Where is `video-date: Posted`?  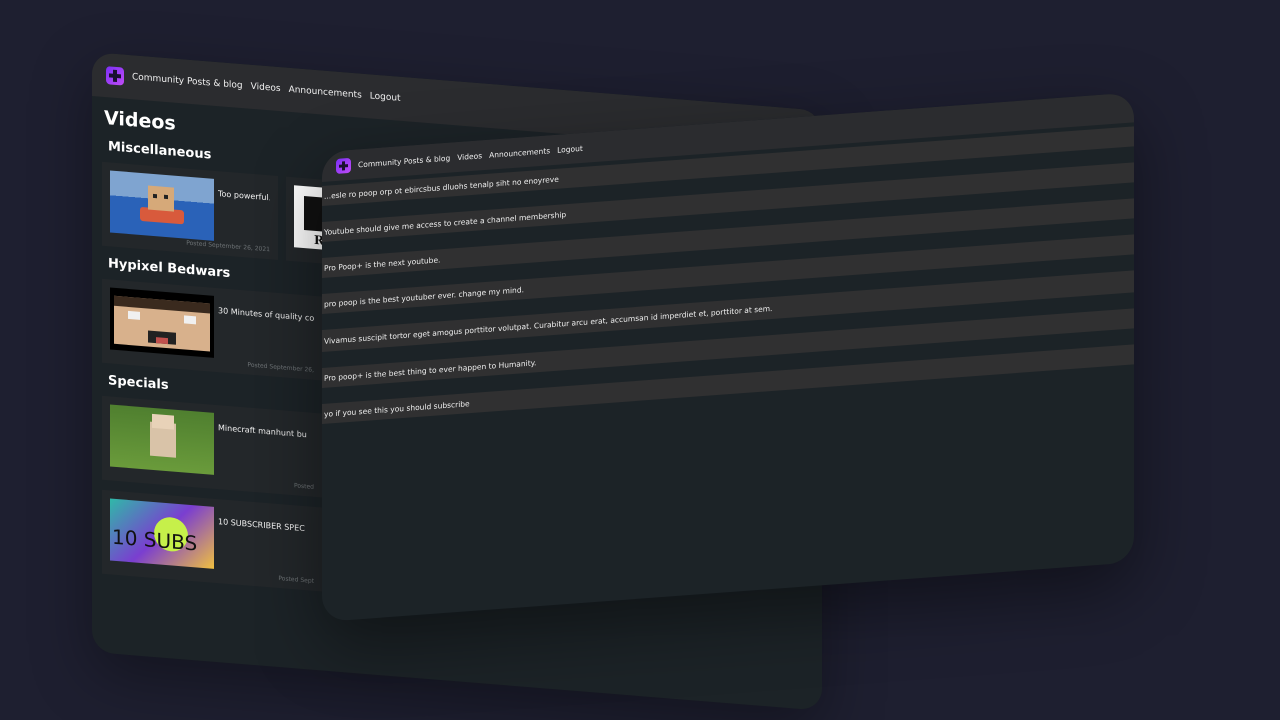 video-date: Posted is located at coordinates (303, 486).